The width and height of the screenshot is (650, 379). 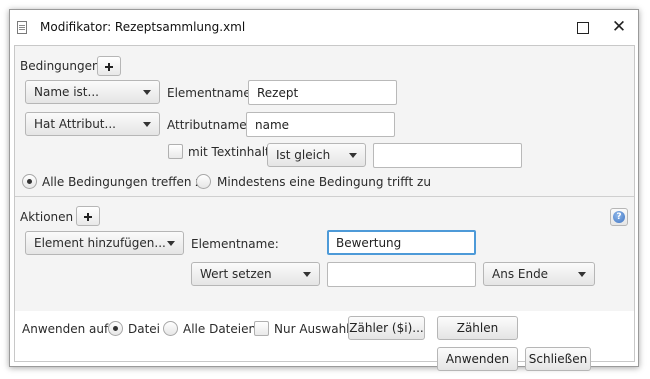 I want to click on apply-file-label: Datei, so click(x=144, y=329).